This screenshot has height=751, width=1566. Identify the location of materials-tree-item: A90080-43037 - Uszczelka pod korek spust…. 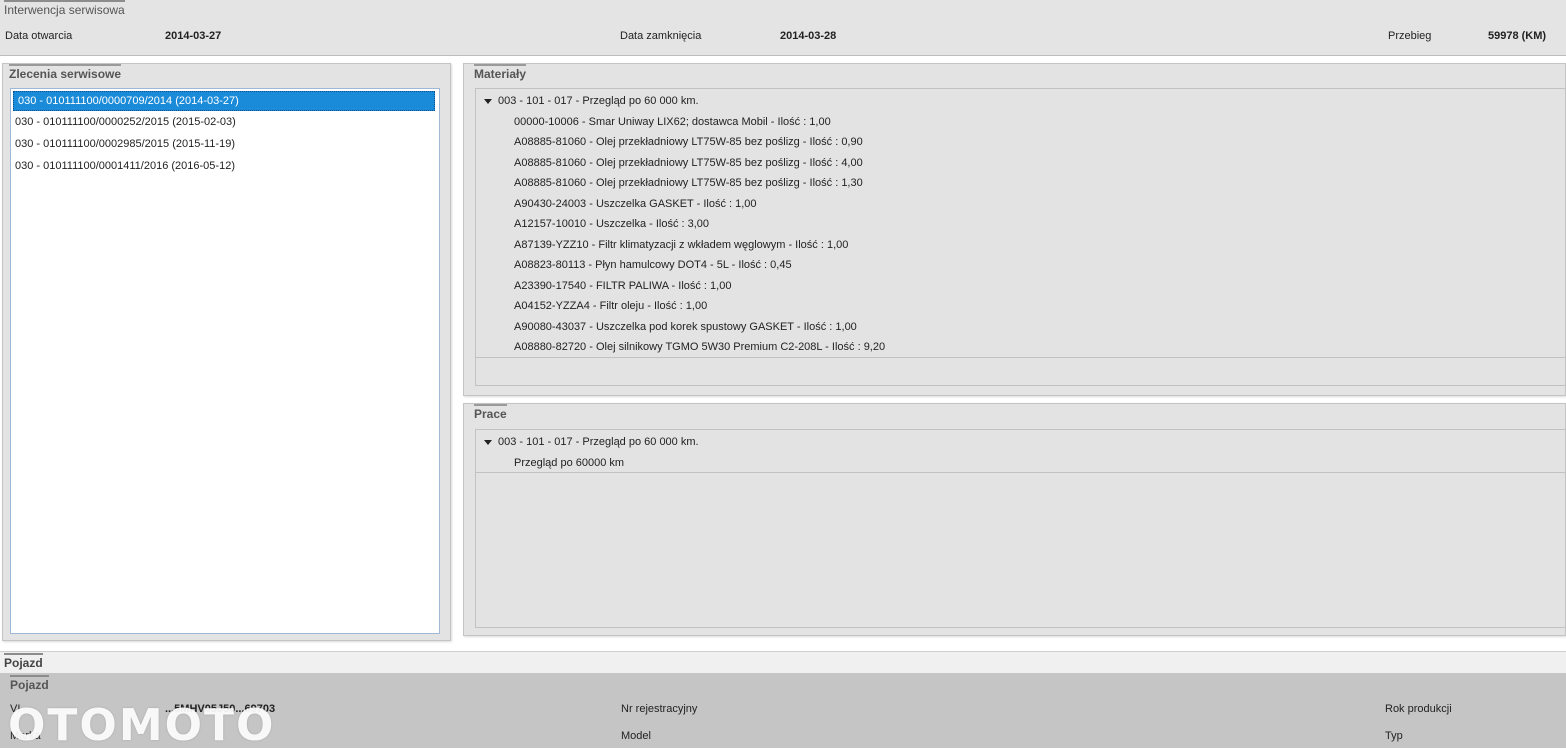
(1020, 327).